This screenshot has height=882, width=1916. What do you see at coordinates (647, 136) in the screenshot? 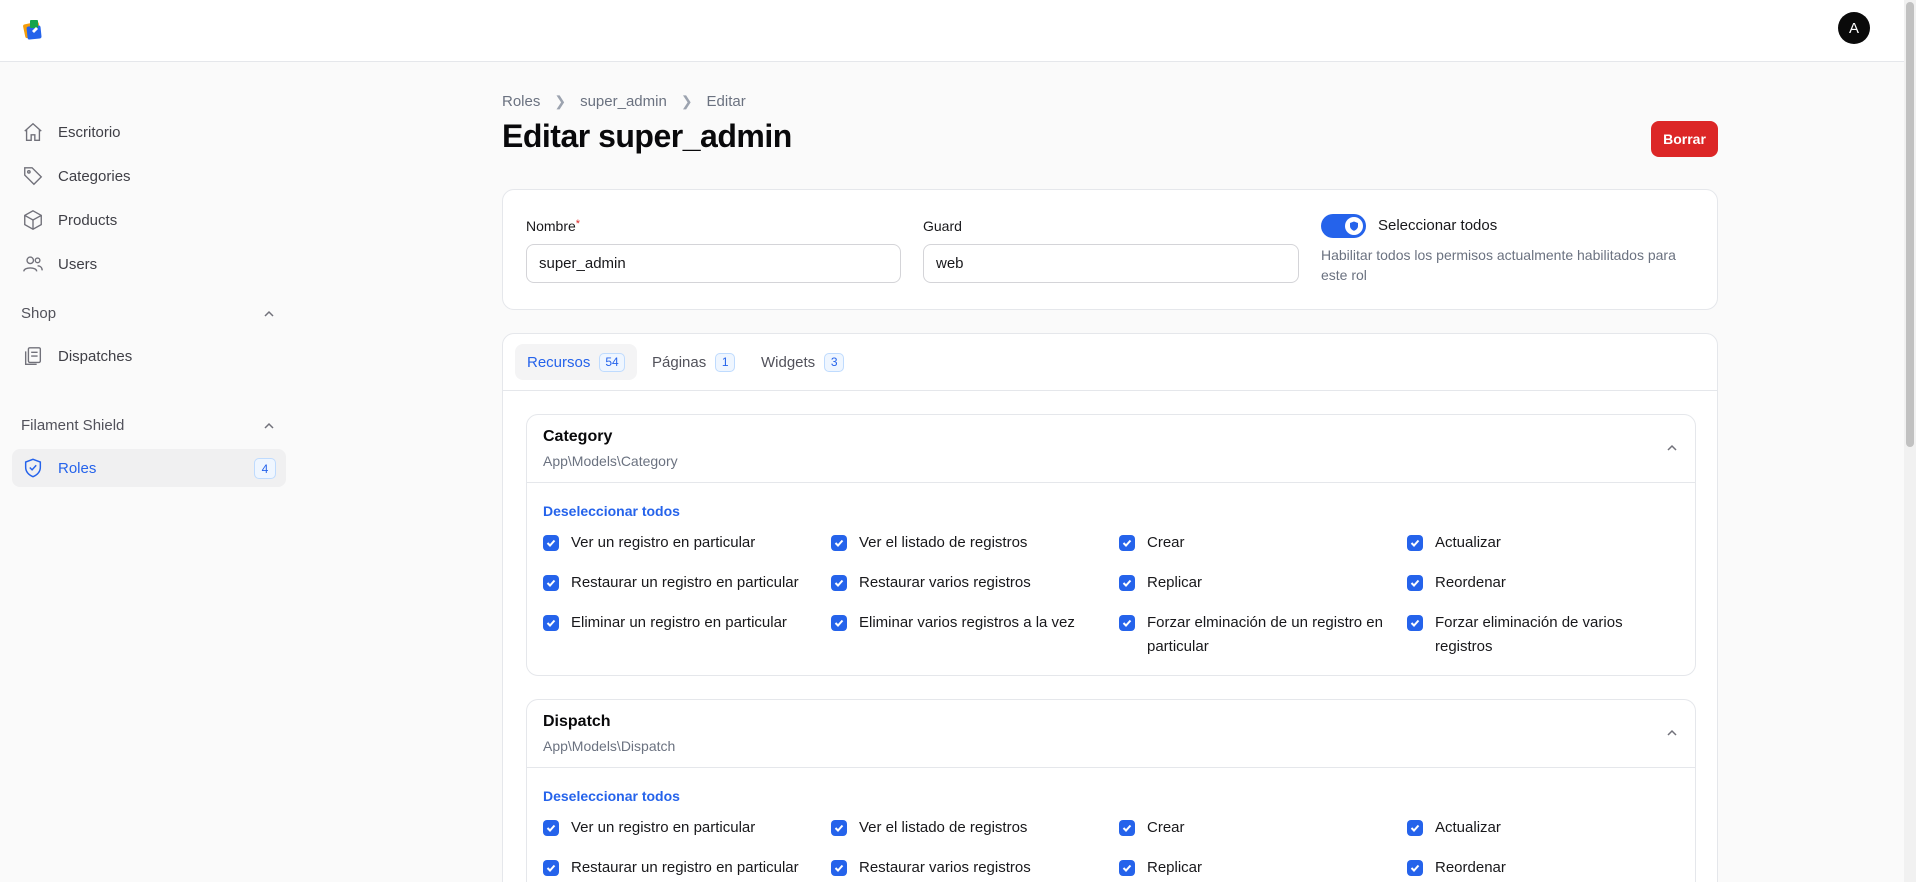
I see `page-title: Editar super_admin` at bounding box center [647, 136].